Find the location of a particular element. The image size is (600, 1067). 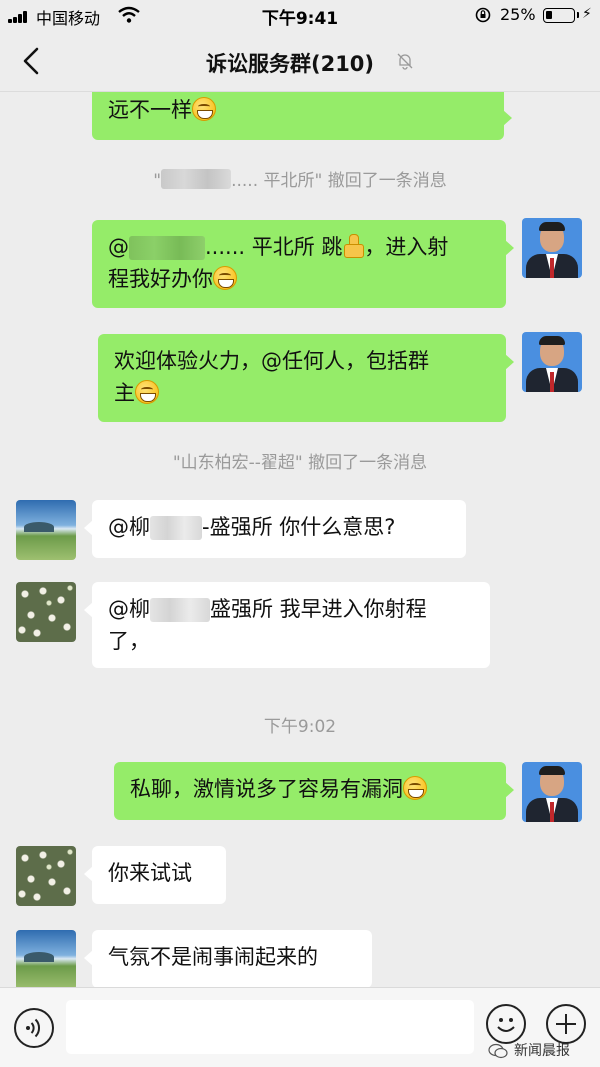

battery-icon is located at coordinates (559, 15).